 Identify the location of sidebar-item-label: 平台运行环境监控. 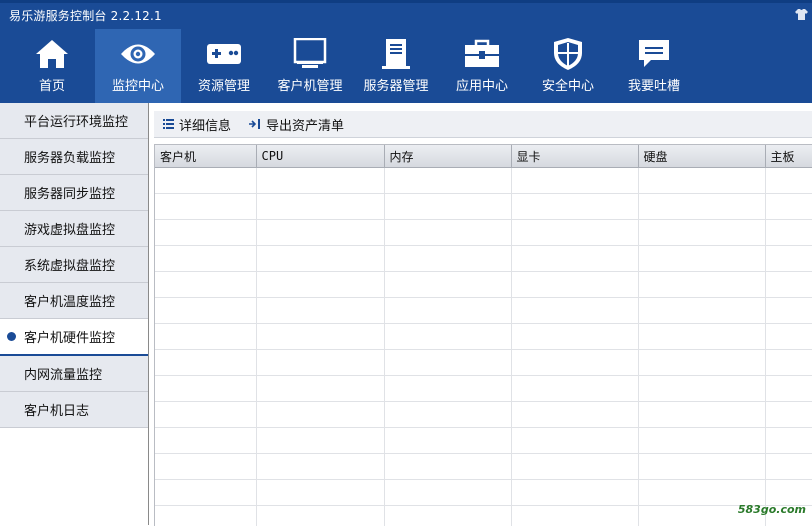
(76, 120).